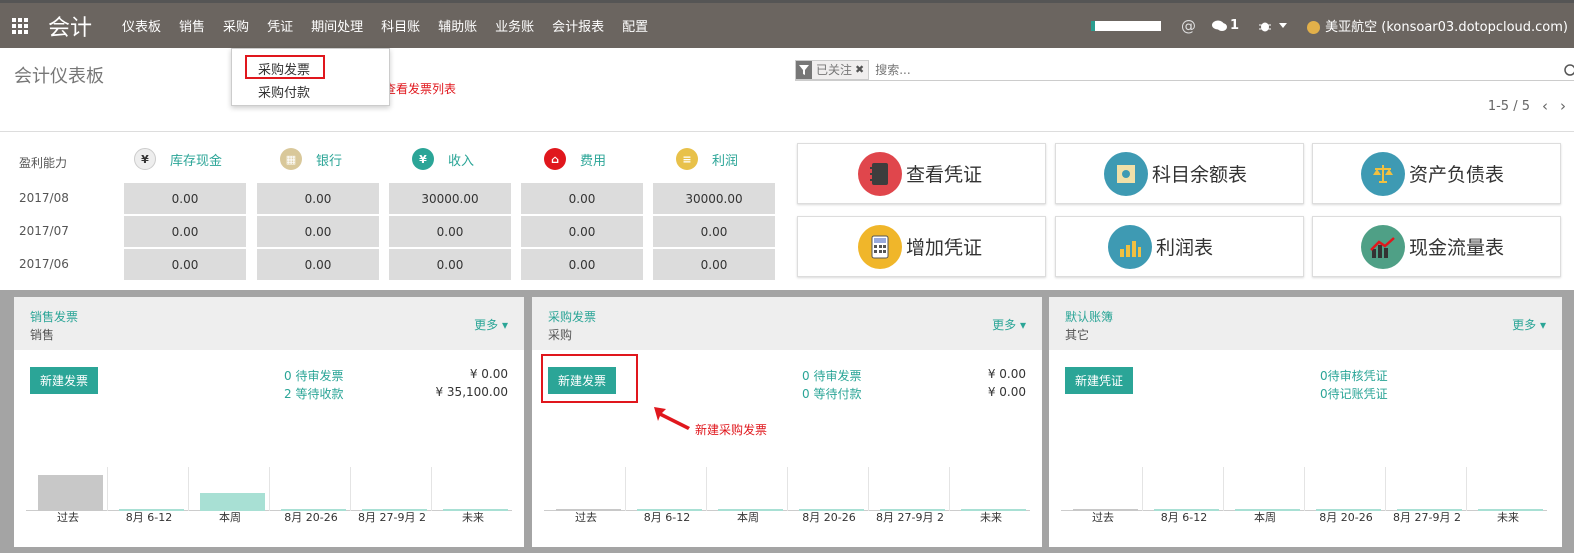 The width and height of the screenshot is (1574, 553). I want to click on balance-scale-icon, so click(1383, 173).